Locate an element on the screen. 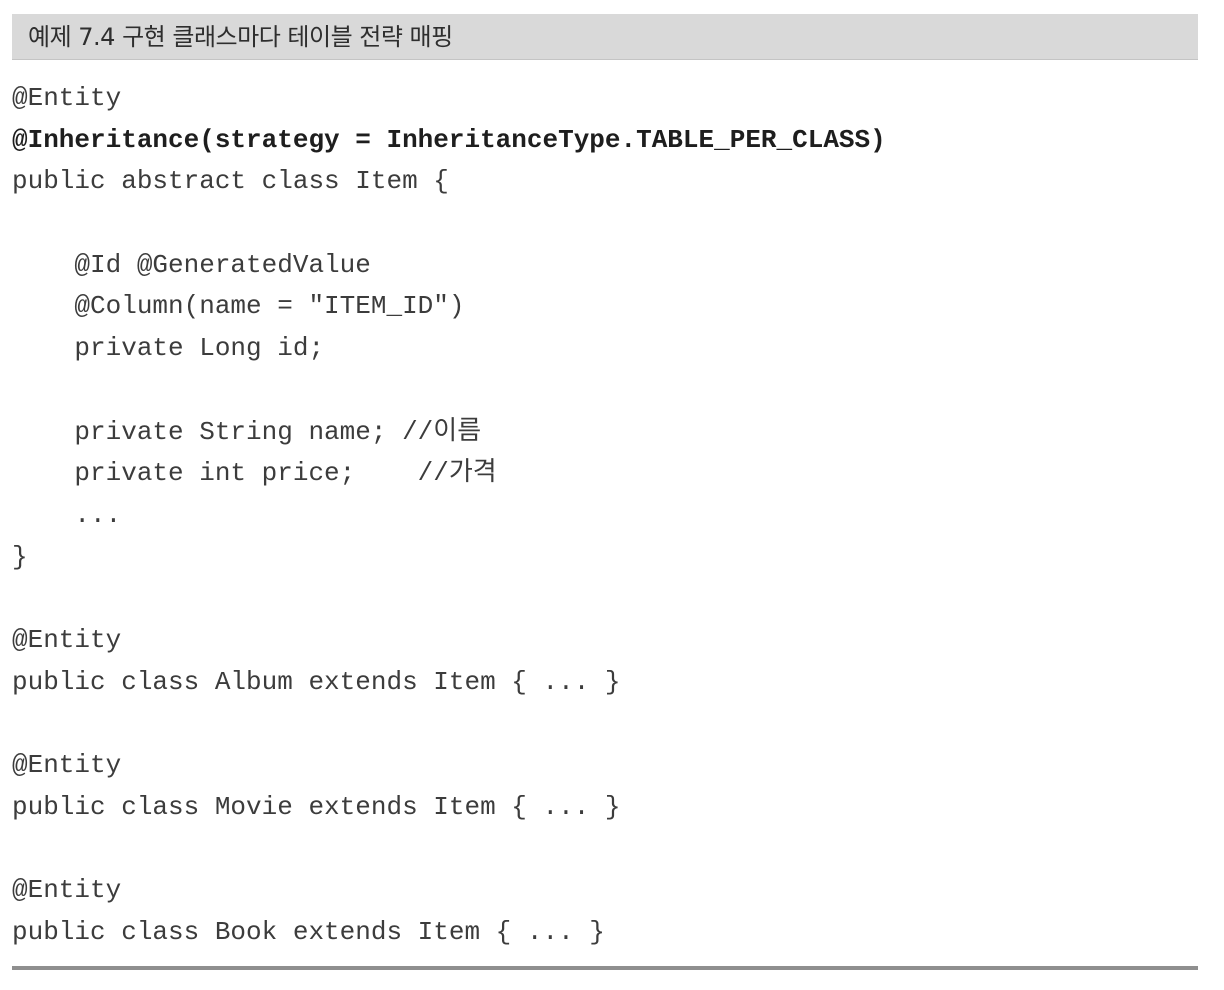  code-line: public class Book extends Item { ... } is located at coordinates (308, 931).